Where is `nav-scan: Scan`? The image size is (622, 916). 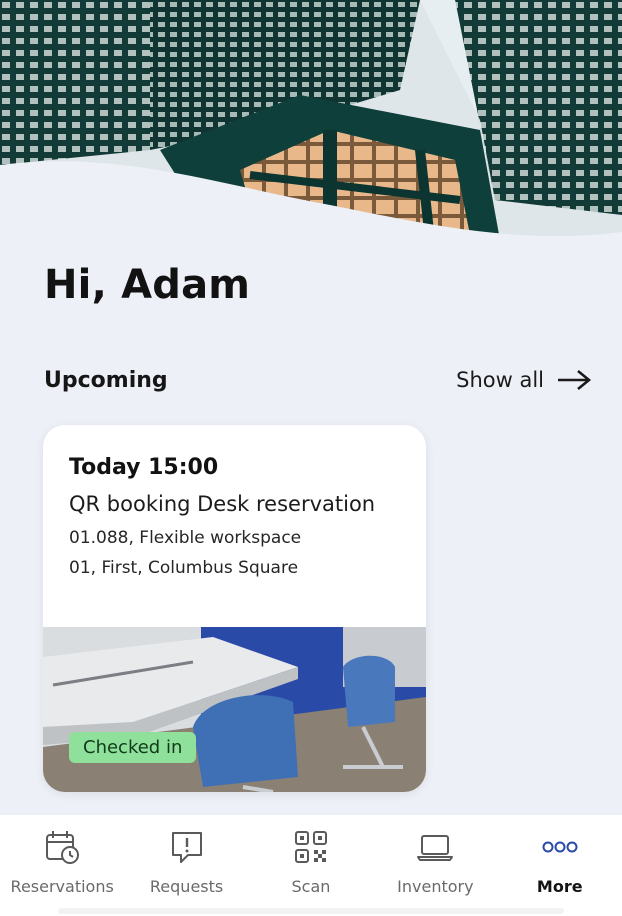
nav-scan: Scan is located at coordinates (311, 860).